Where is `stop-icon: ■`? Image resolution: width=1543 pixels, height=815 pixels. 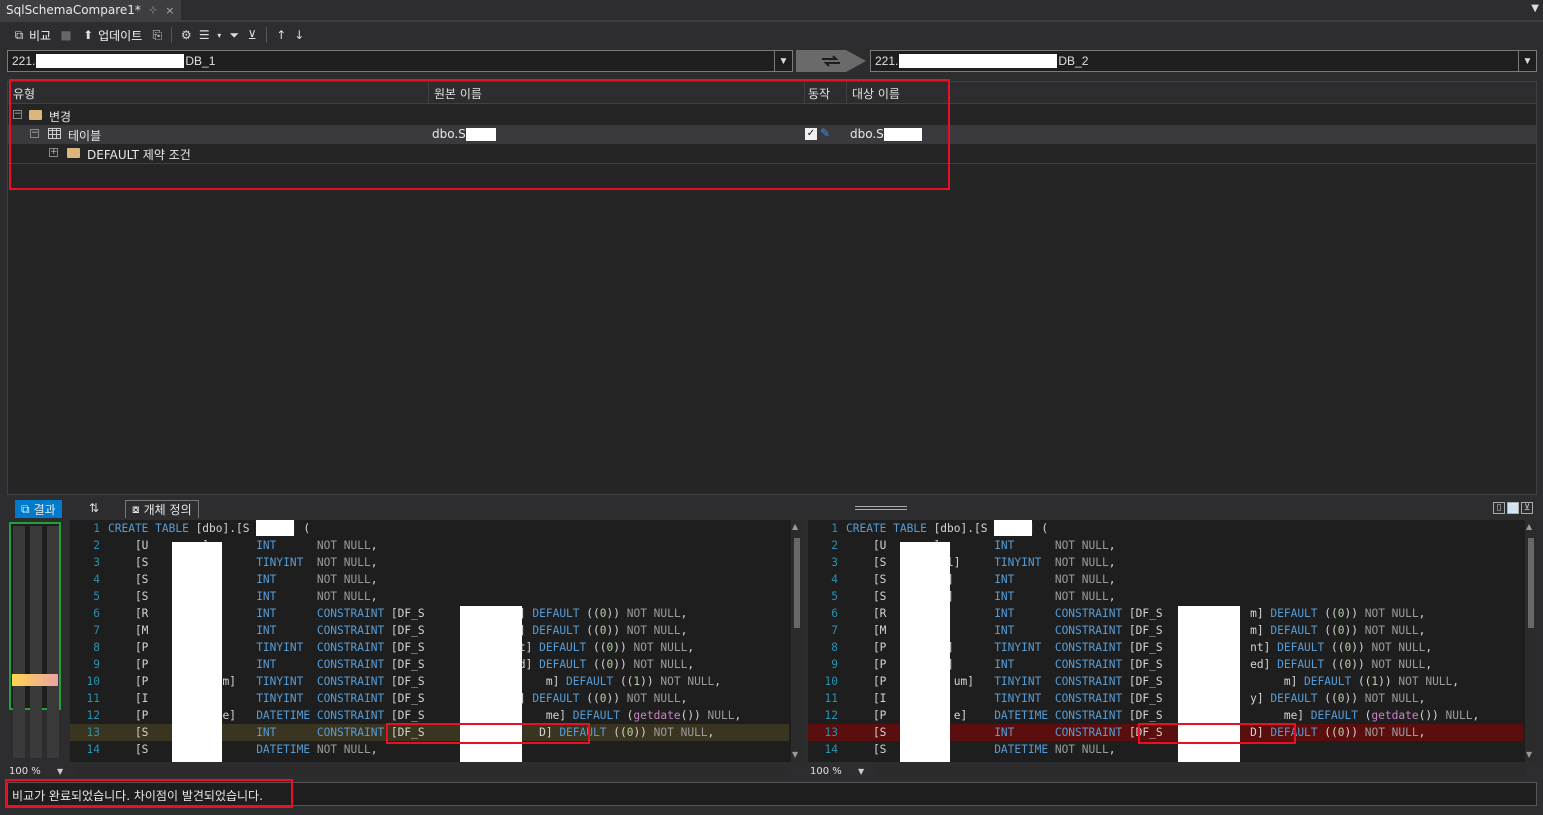
stop-icon: ■ is located at coordinates (66, 35).